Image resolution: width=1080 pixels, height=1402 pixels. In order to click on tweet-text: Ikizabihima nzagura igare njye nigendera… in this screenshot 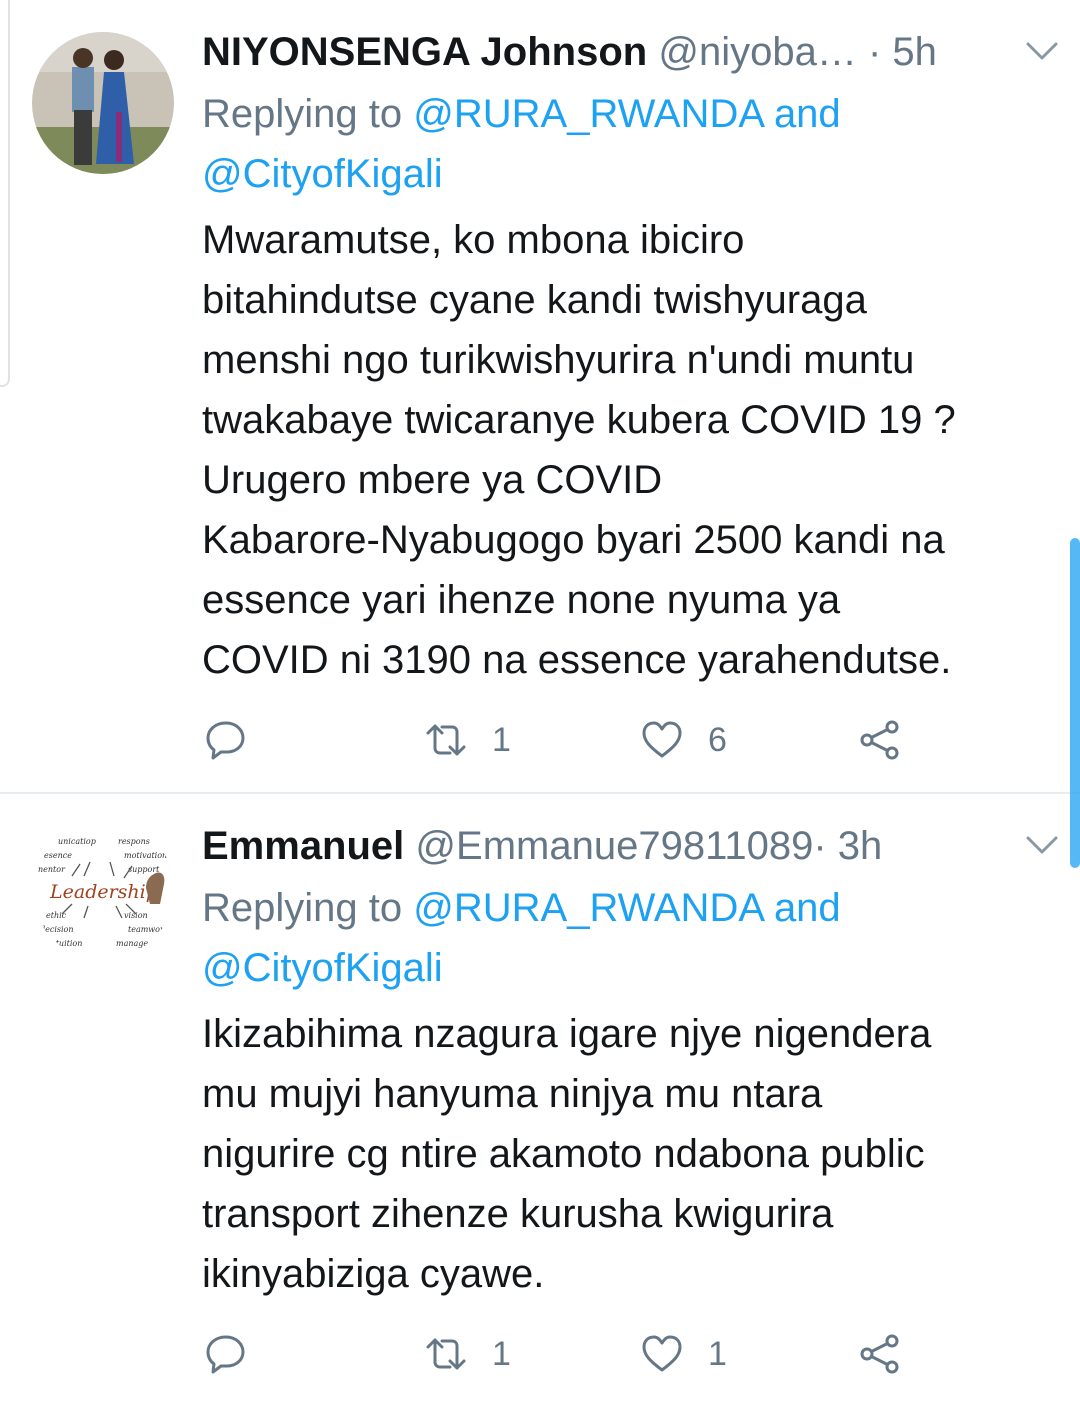, I will do `click(567, 1154)`.